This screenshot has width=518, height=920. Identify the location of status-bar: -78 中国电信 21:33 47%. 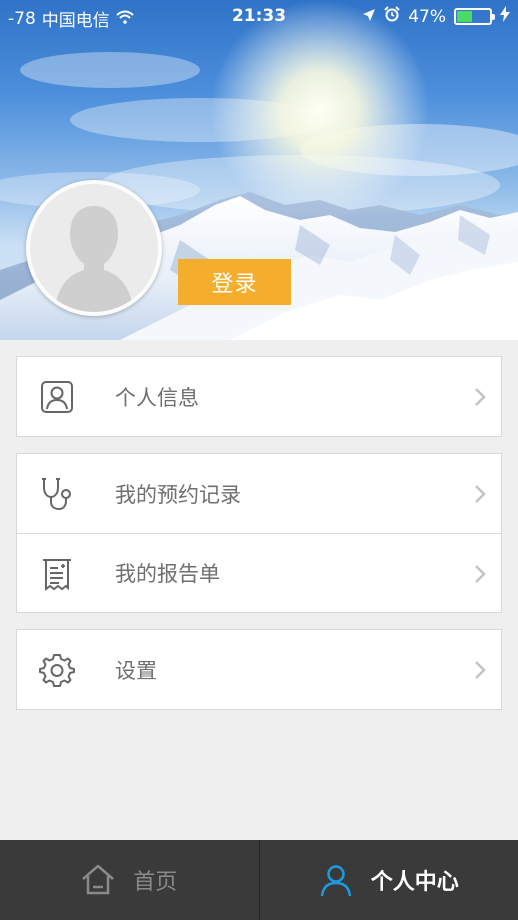
(259, 17).